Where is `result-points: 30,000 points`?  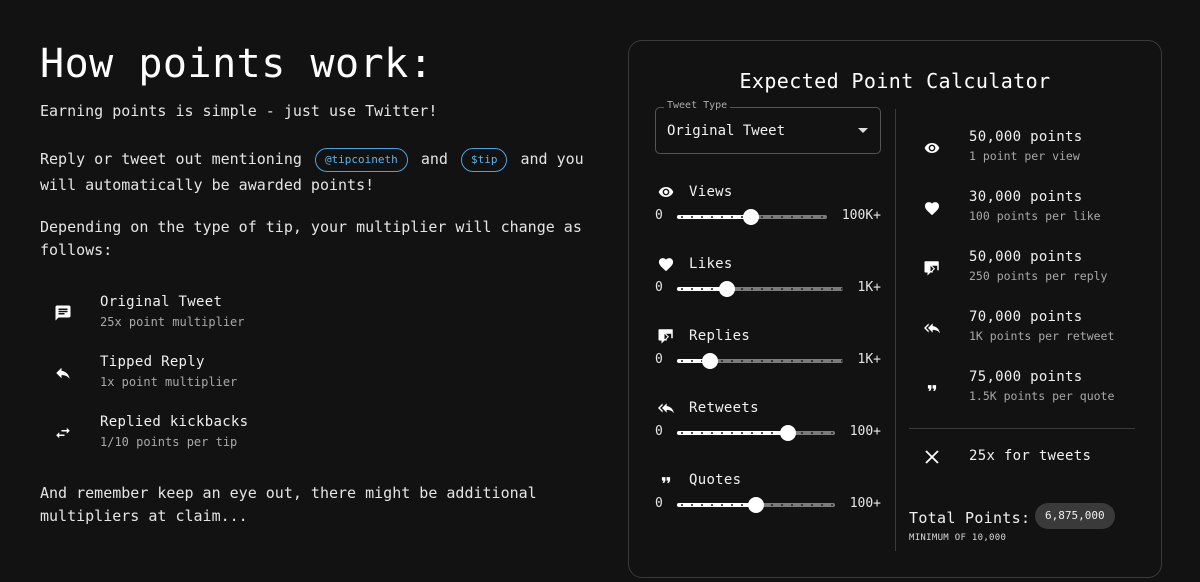
result-points: 30,000 points is located at coordinates (1026, 197).